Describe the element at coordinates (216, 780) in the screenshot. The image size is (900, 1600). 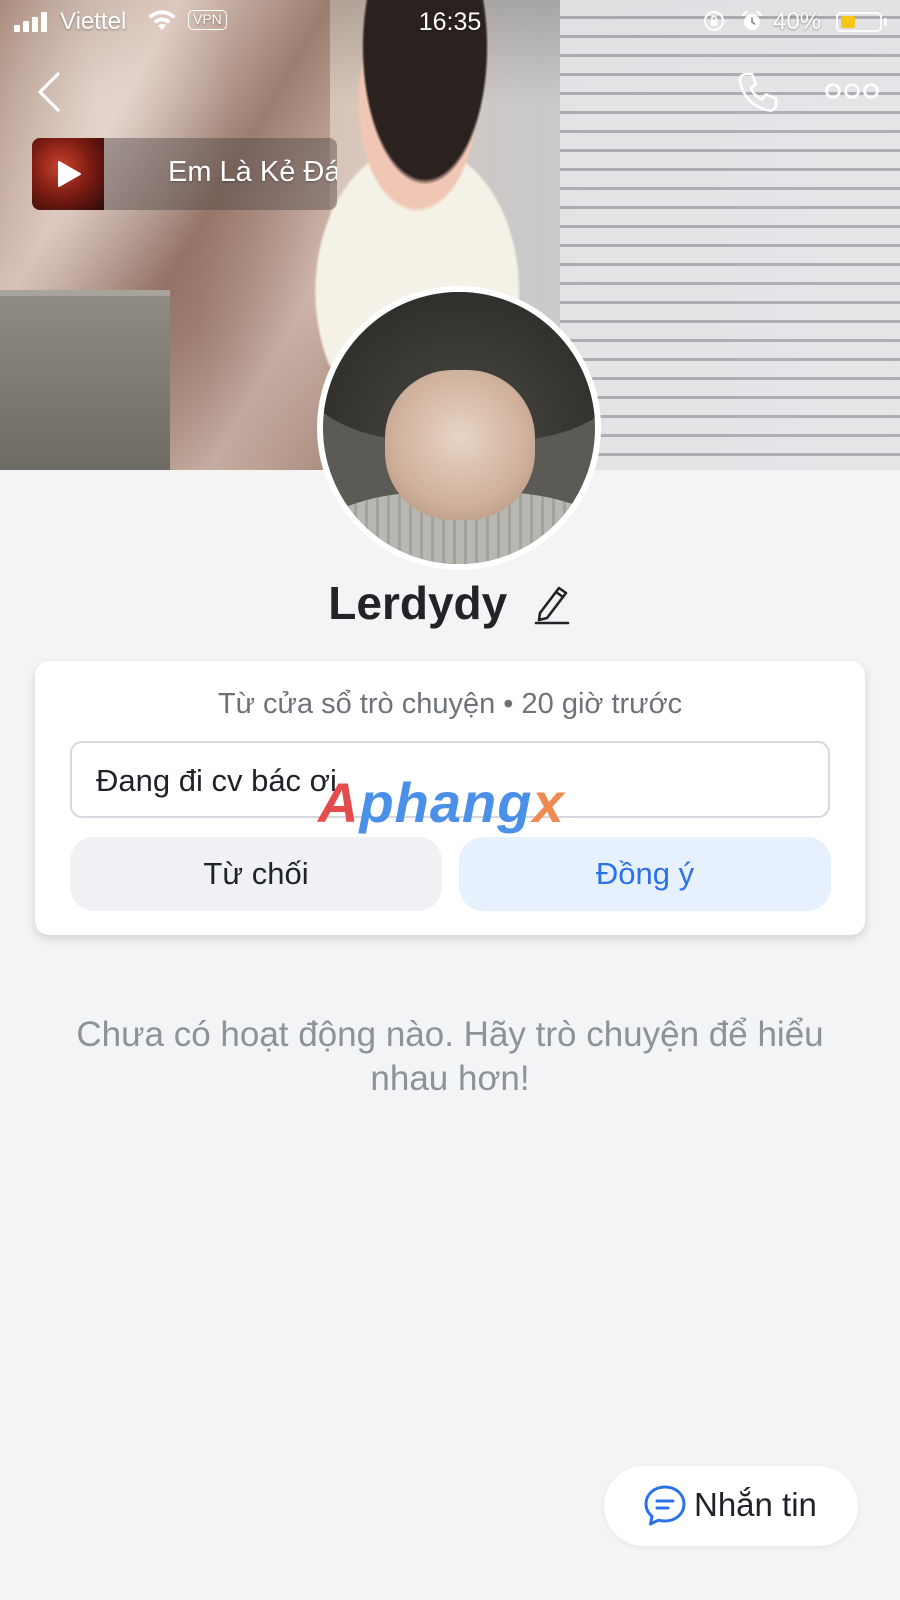
I see `request-message-text: Đang đi cv bác ơi` at that location.